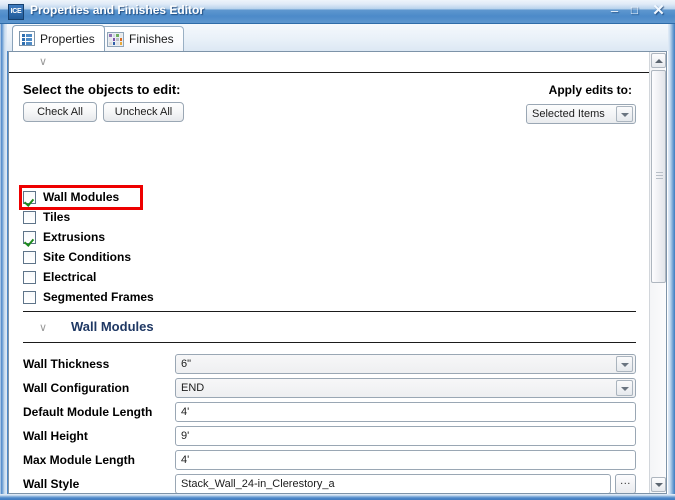 The height and width of the screenshot is (500, 675). What do you see at coordinates (337, 37) in the screenshot?
I see `tab-strip: Properties Finishes` at bounding box center [337, 37].